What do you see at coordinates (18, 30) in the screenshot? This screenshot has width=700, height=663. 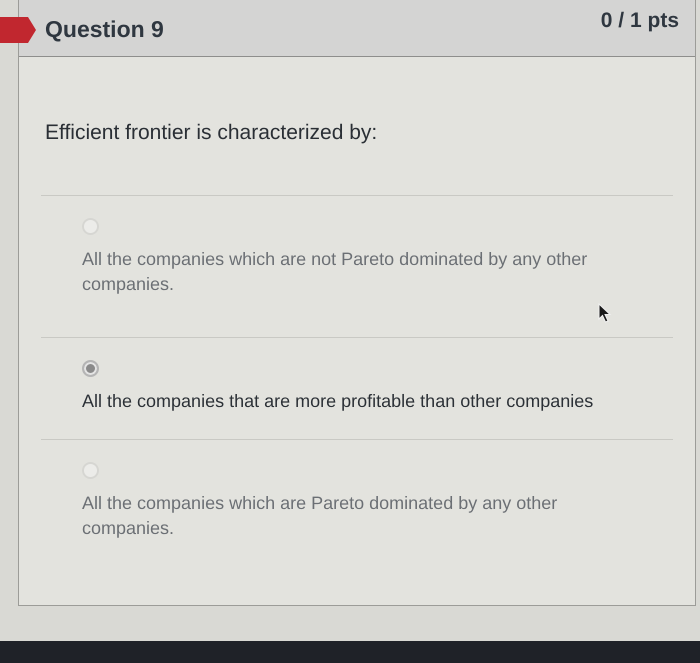 I see `flag-icon` at bounding box center [18, 30].